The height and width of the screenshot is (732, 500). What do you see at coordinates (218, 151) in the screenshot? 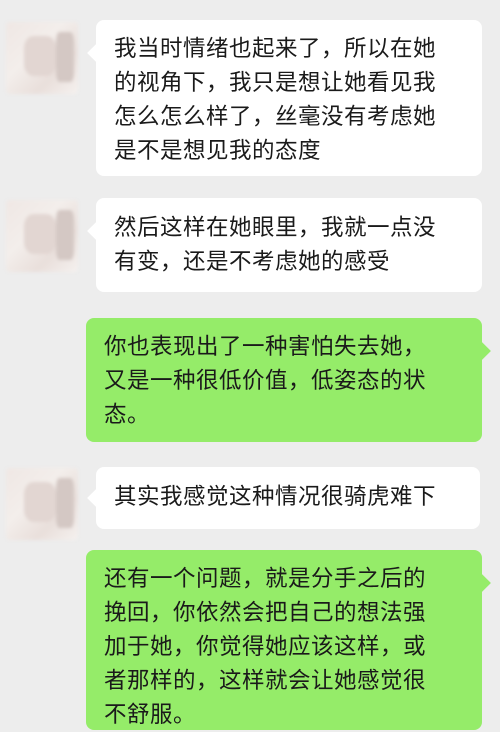
I see `message-text-line: 是不是想见我的态度` at bounding box center [218, 151].